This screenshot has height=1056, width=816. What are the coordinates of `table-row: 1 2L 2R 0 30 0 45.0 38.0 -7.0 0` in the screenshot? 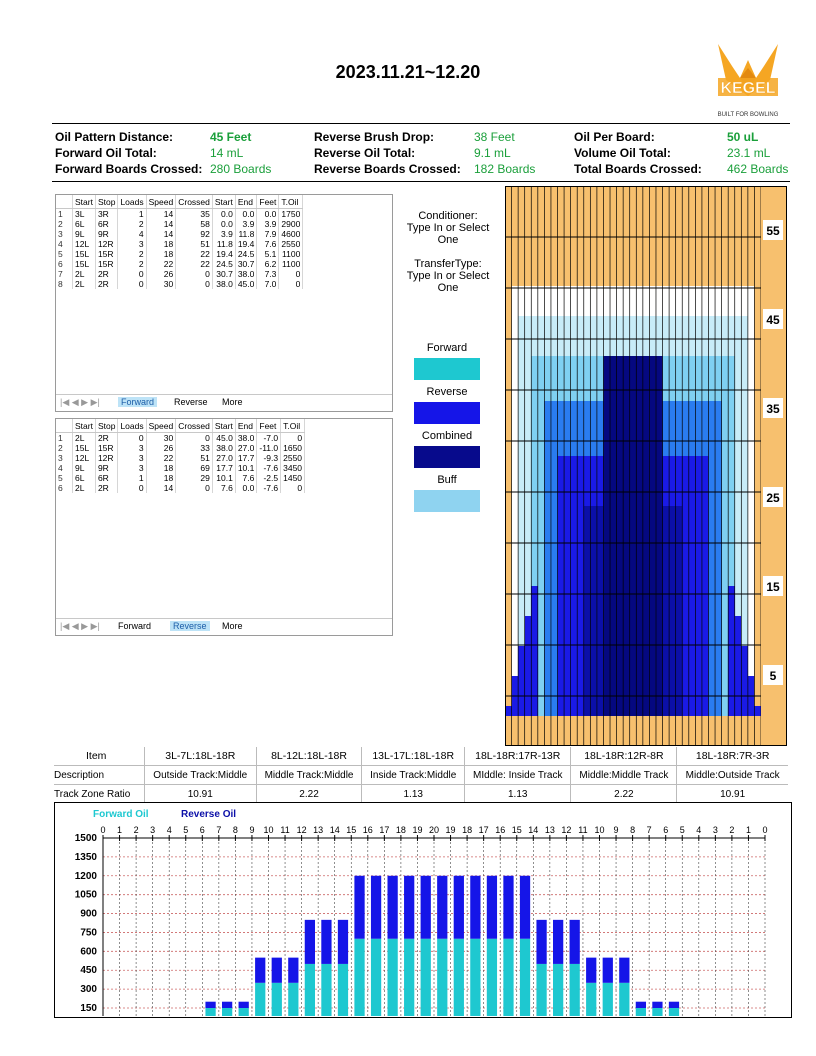 It's located at (181, 437).